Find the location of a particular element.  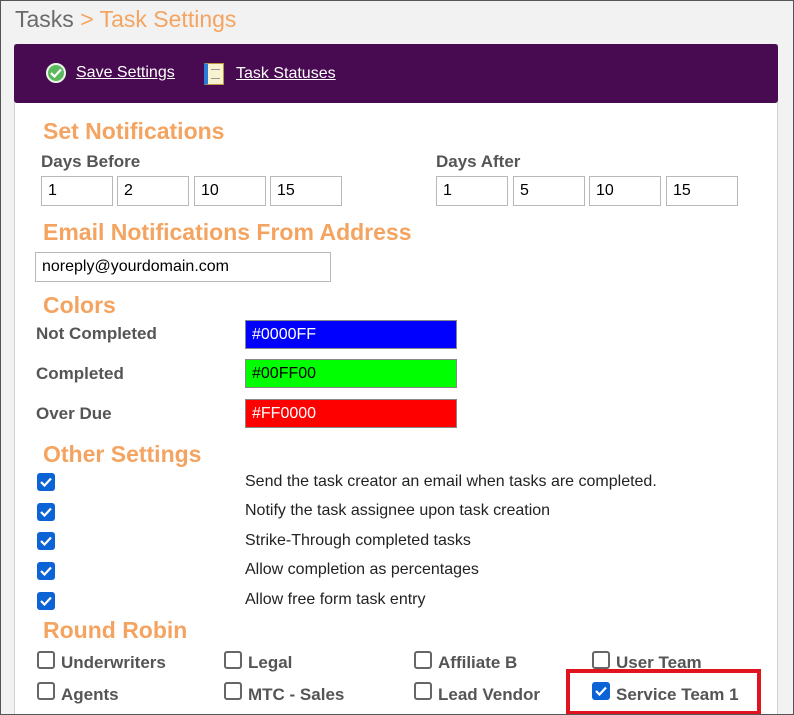

task-statuses-button: Task Statuses is located at coordinates (270, 74).